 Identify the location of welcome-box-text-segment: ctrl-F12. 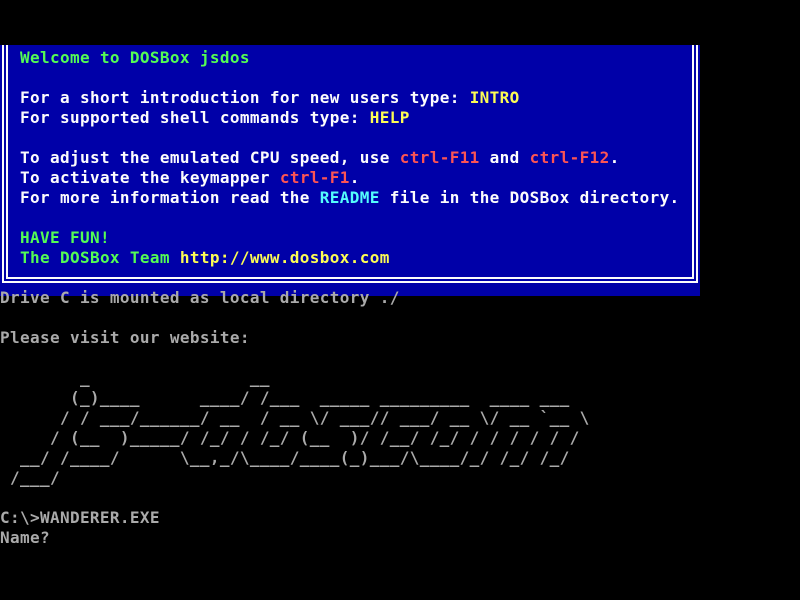
(569, 157).